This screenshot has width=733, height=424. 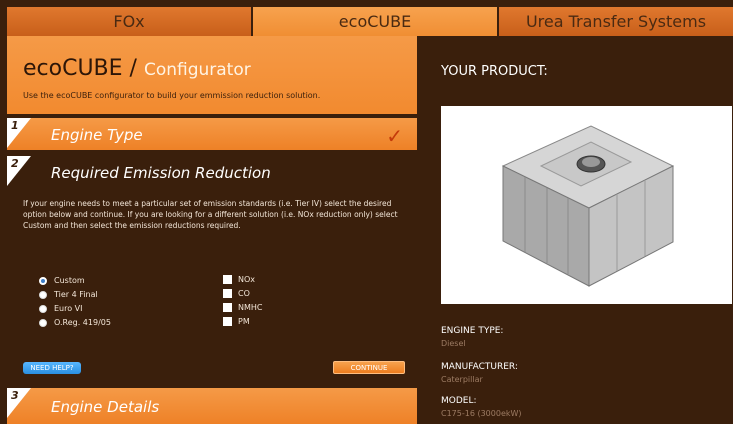 What do you see at coordinates (243, 293) in the screenshot?
I see `checkbox-co: CO` at bounding box center [243, 293].